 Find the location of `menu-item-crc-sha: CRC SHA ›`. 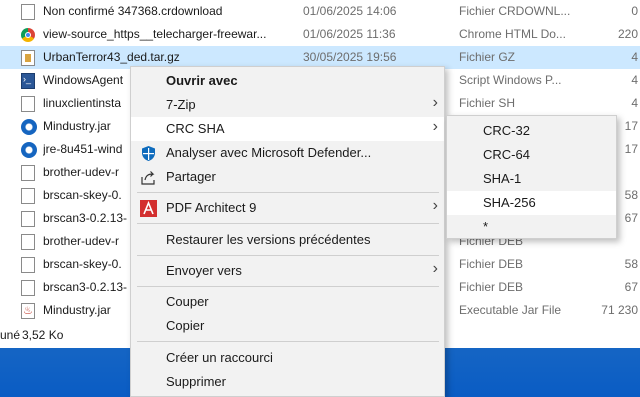

menu-item-crc-sha: CRC SHA › is located at coordinates (287, 129).